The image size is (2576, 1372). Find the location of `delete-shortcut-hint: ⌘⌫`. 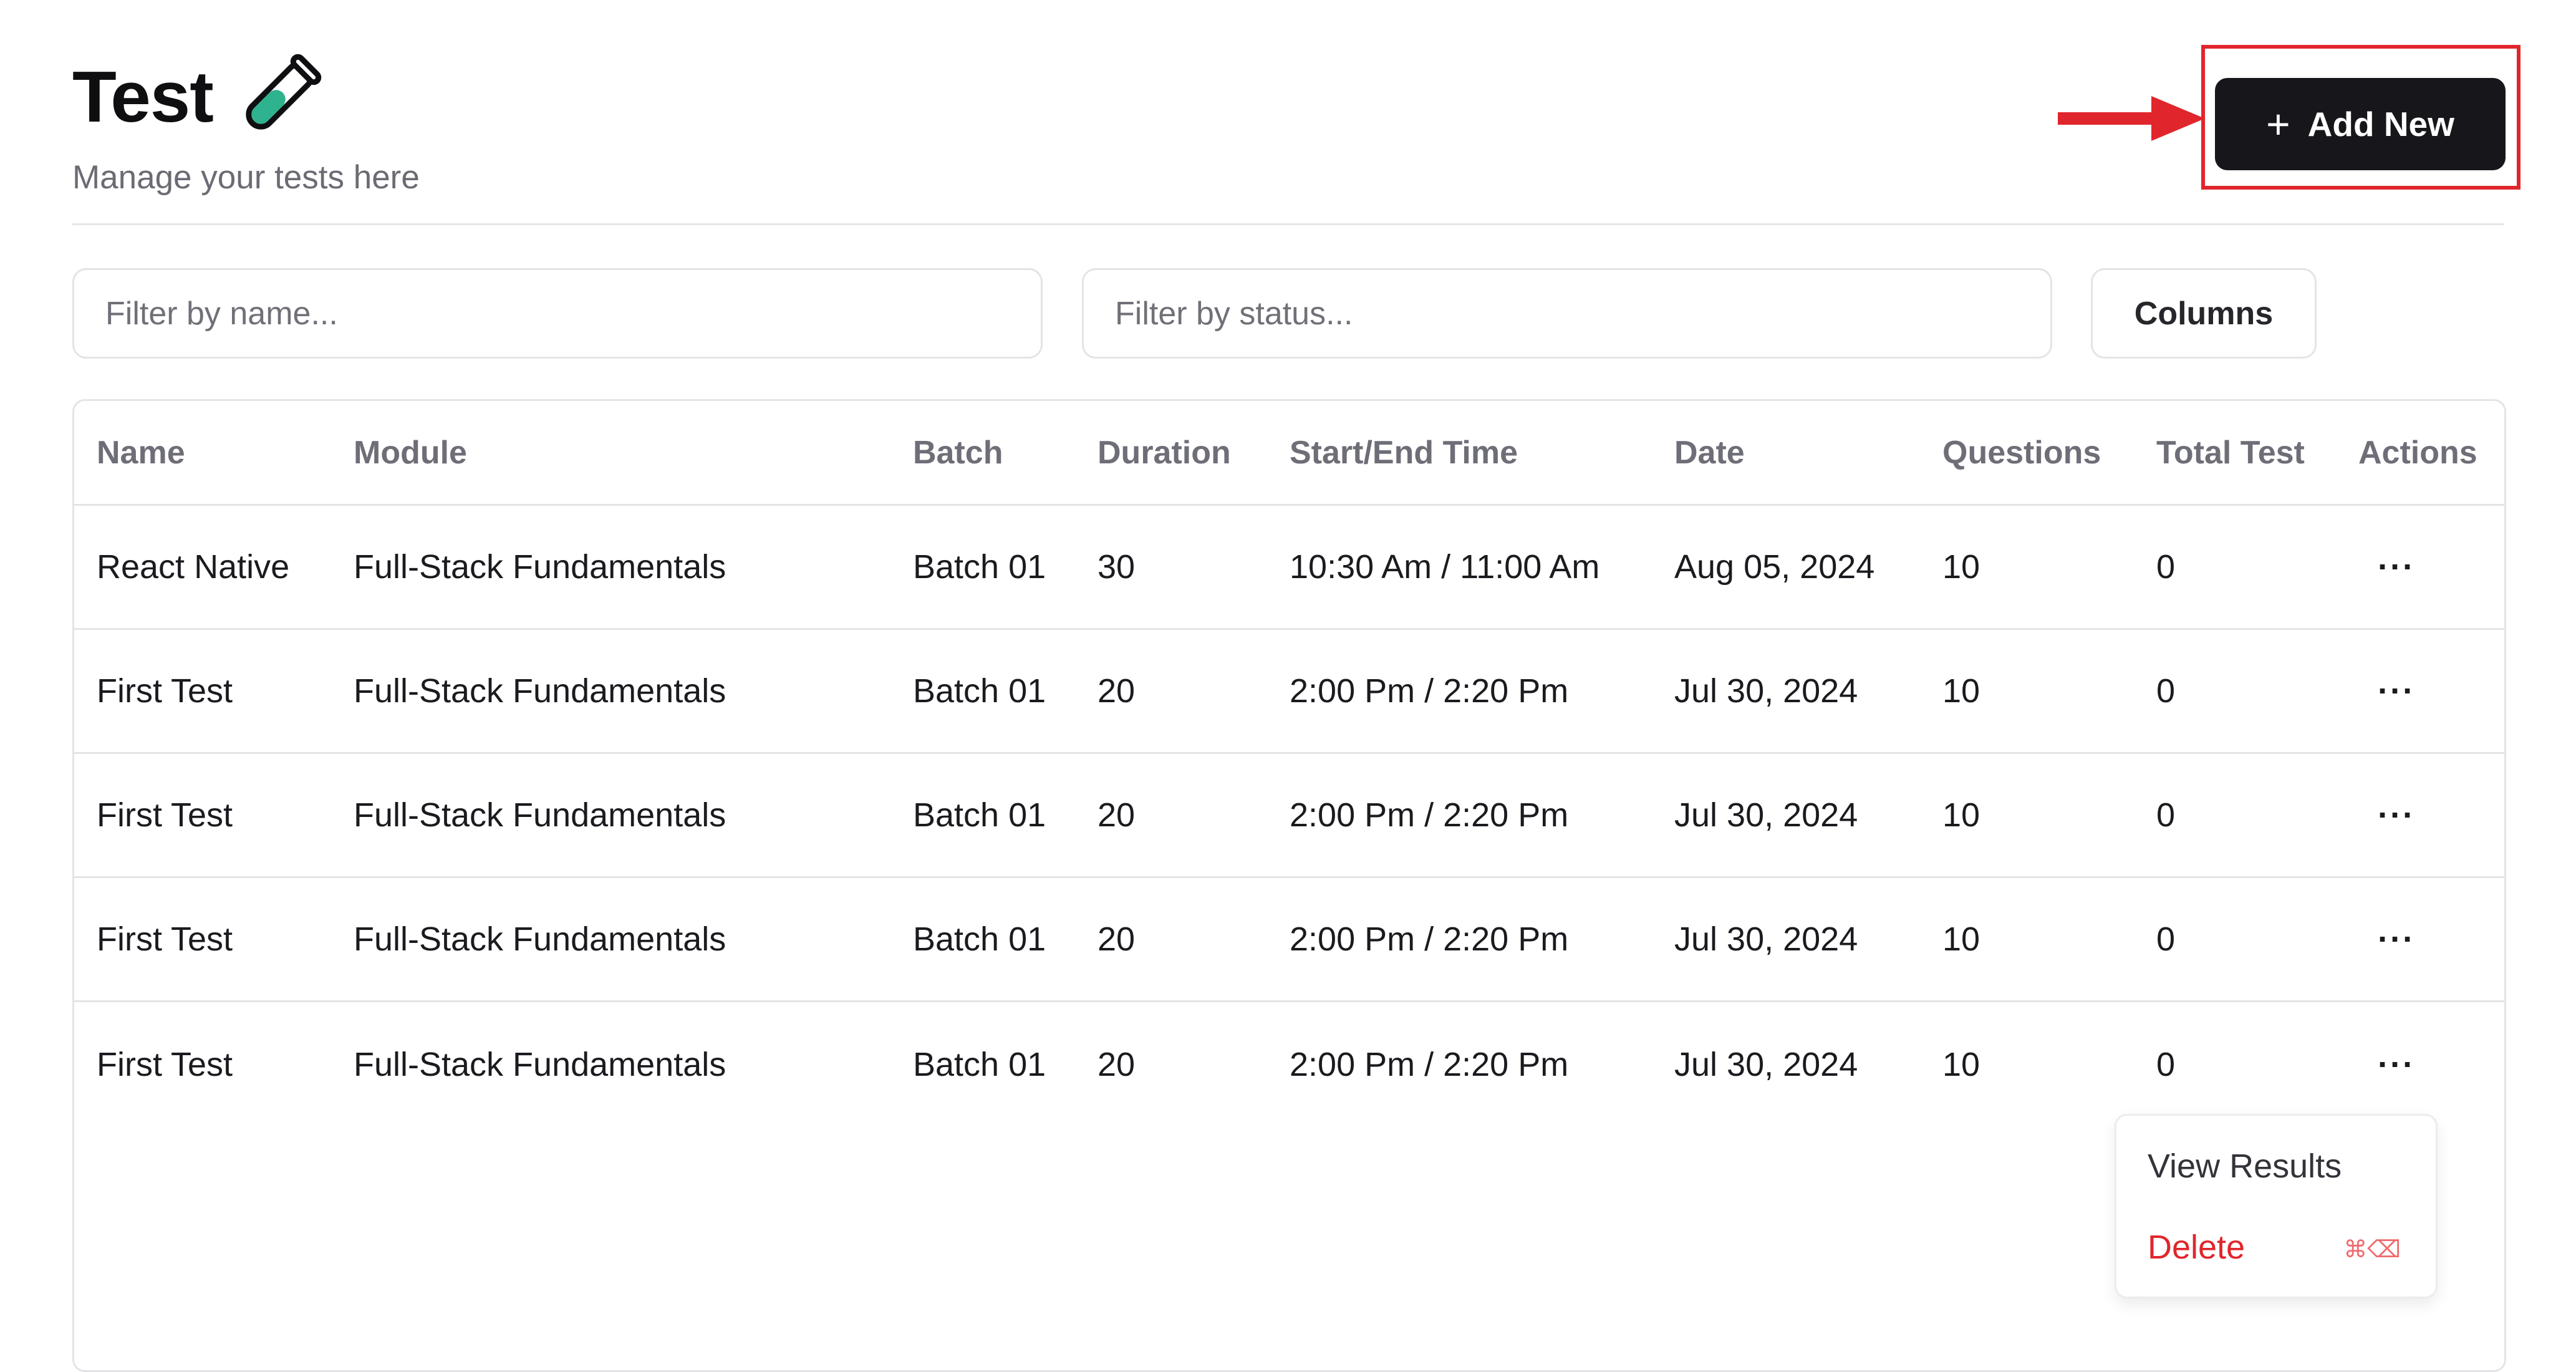

delete-shortcut-hint: ⌘⌫ is located at coordinates (2372, 1250).